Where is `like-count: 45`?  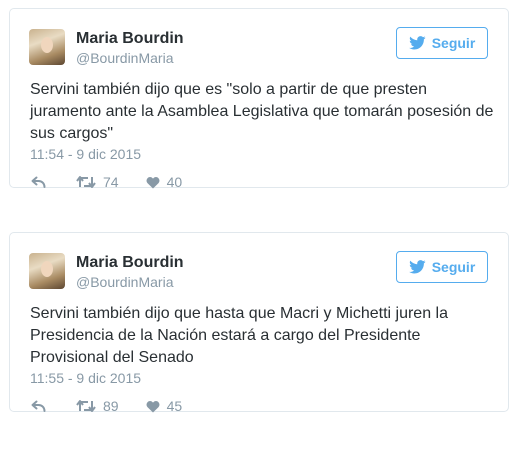
like-count: 45 is located at coordinates (174, 406).